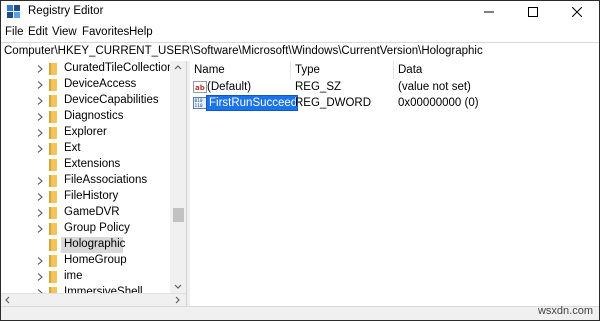  I want to click on scroll-right-icon, so click(177, 300).